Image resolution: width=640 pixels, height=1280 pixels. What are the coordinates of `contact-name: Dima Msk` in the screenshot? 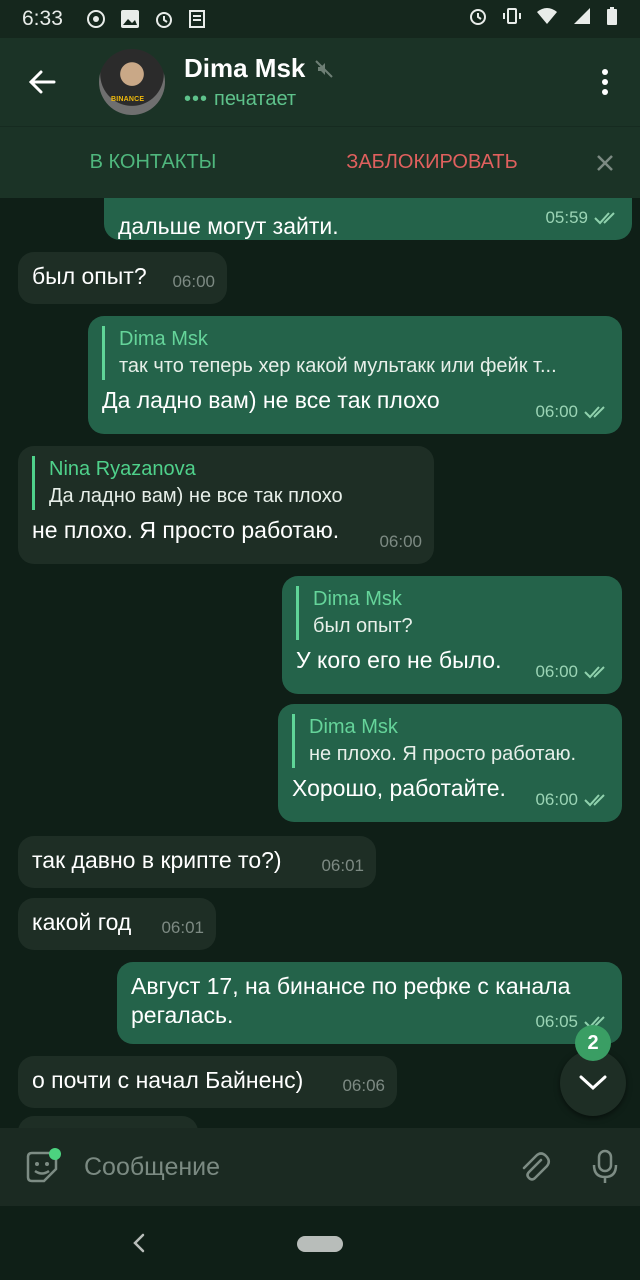 It's located at (259, 68).